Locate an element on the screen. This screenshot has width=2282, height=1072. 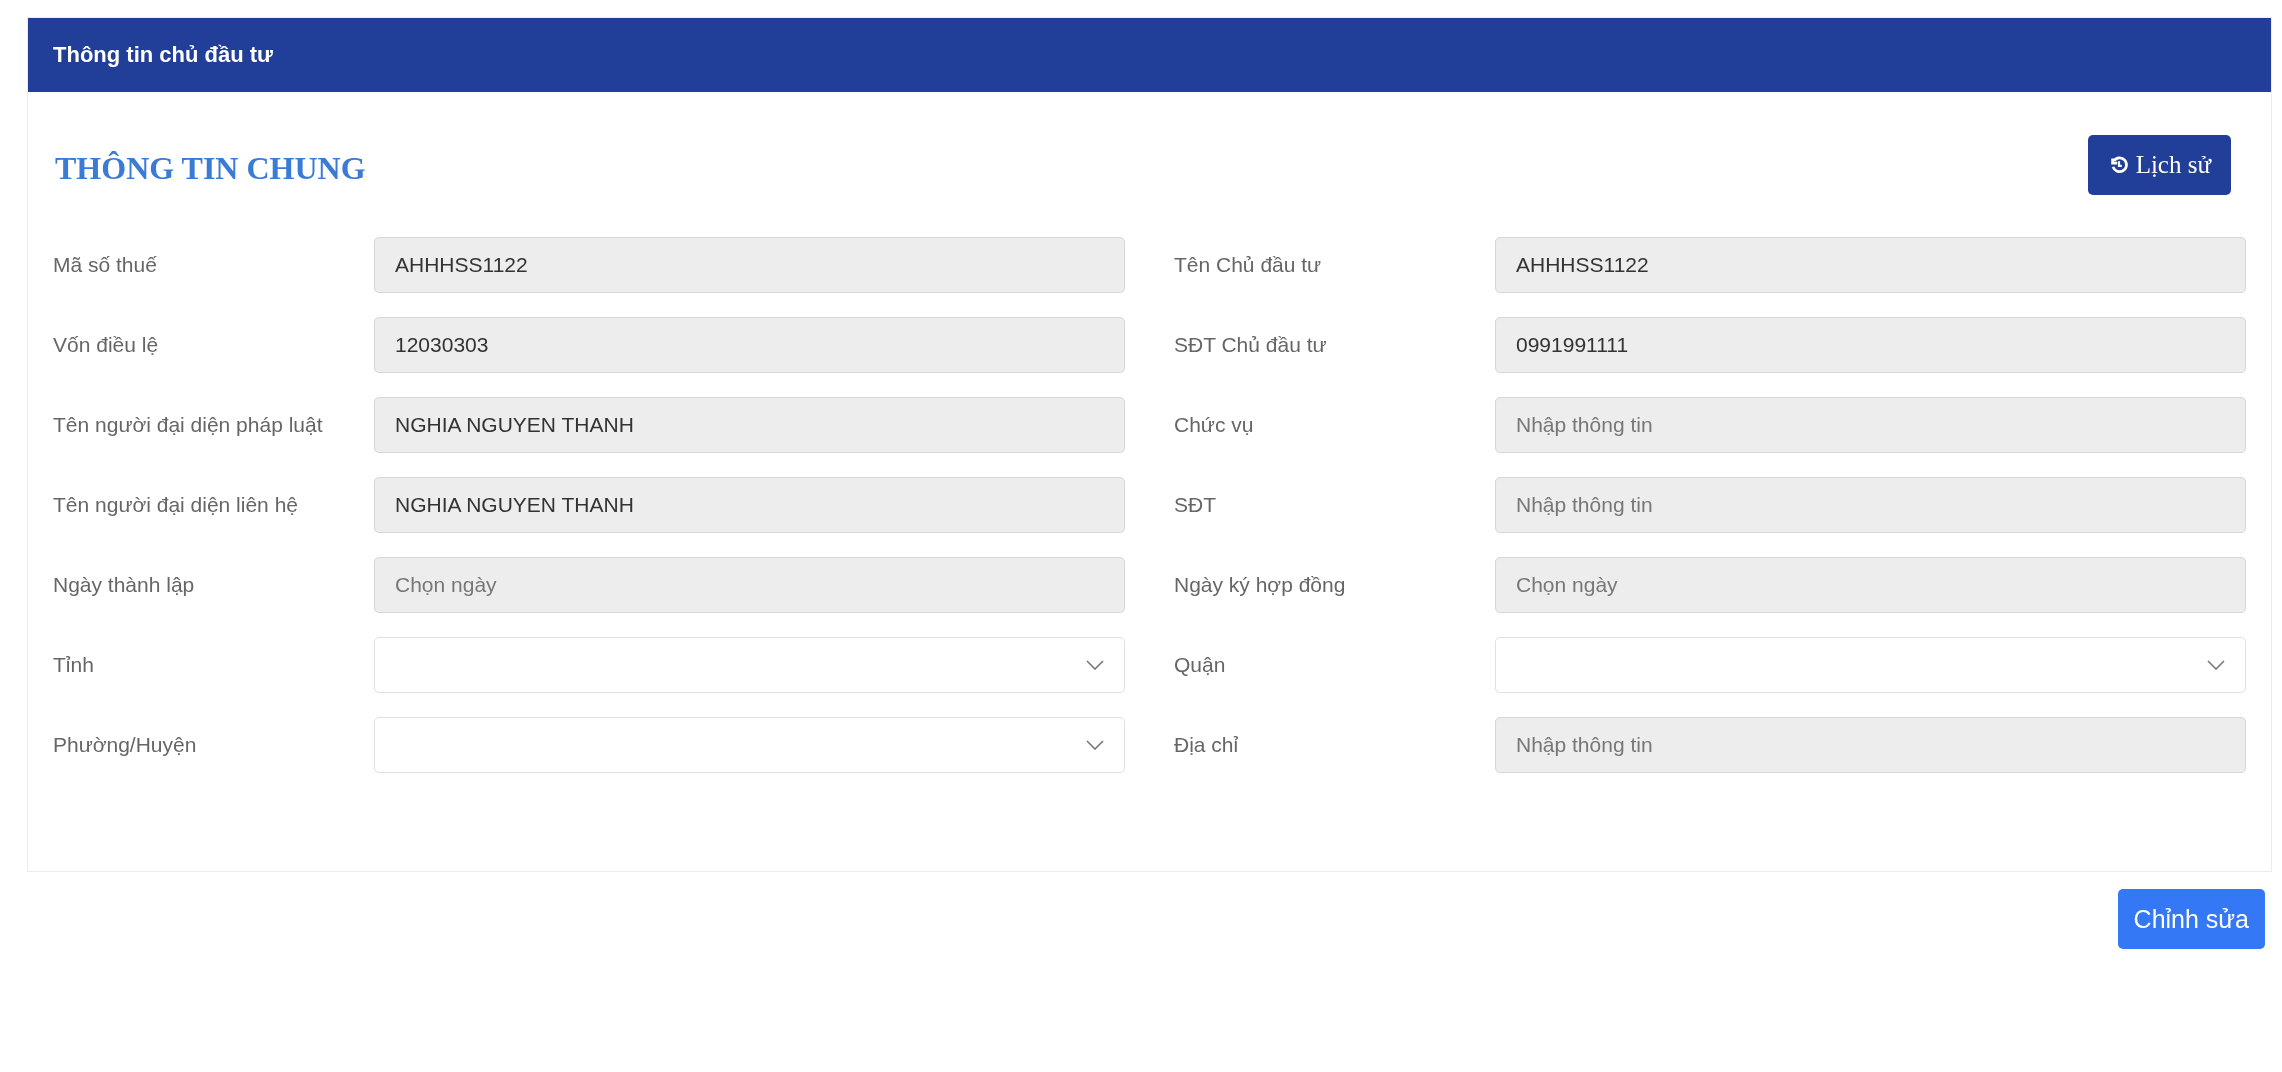
field-label: Quận is located at coordinates (1200, 665).